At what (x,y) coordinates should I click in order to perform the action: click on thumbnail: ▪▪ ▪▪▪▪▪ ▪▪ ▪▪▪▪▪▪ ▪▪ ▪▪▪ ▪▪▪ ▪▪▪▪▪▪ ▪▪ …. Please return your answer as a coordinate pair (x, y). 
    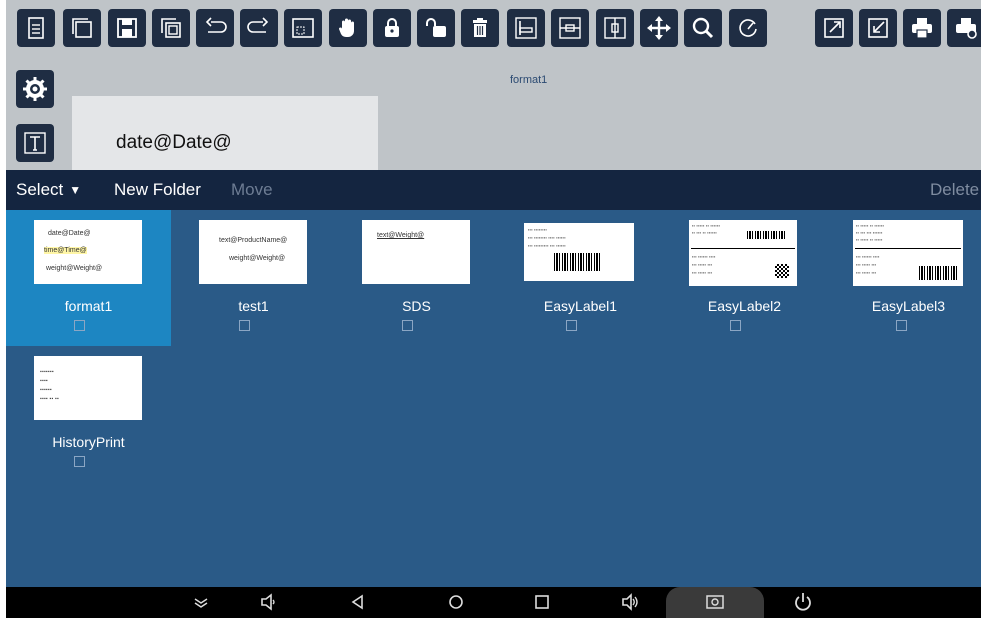
    Looking at the image, I should click on (908, 253).